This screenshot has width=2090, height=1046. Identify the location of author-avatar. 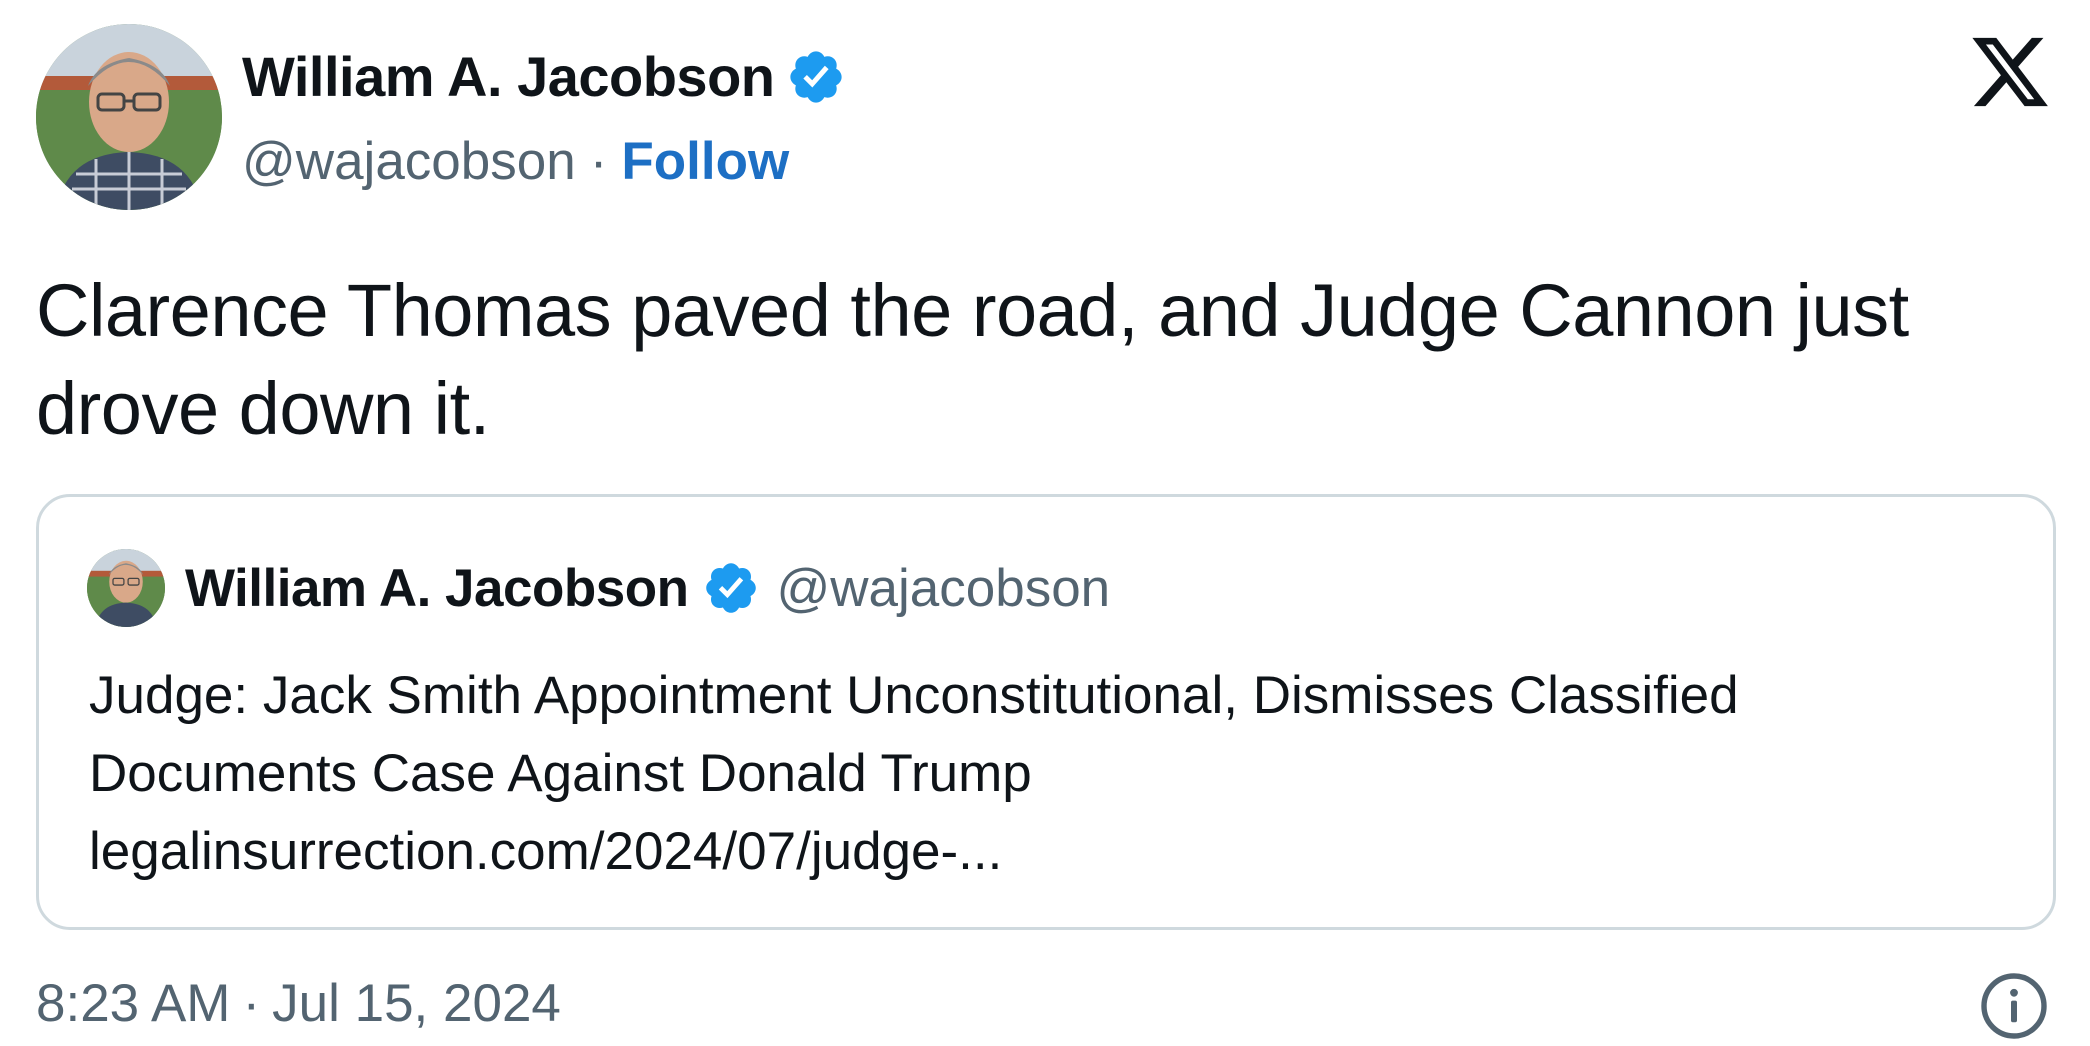
(129, 117).